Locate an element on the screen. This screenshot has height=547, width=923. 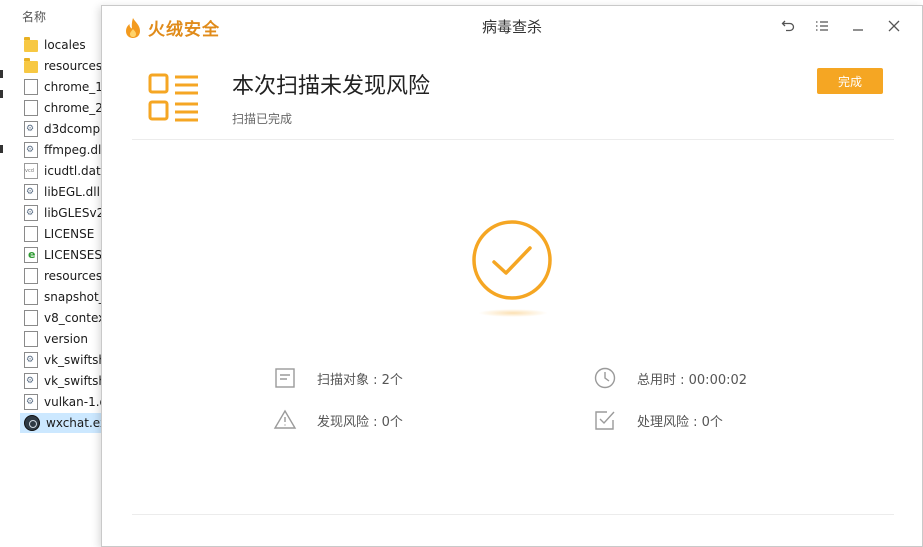
menu-button is located at coordinates (822, 26).